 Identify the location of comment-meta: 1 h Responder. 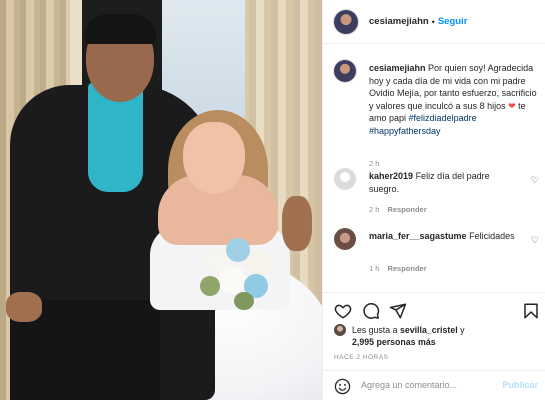
(398, 268).